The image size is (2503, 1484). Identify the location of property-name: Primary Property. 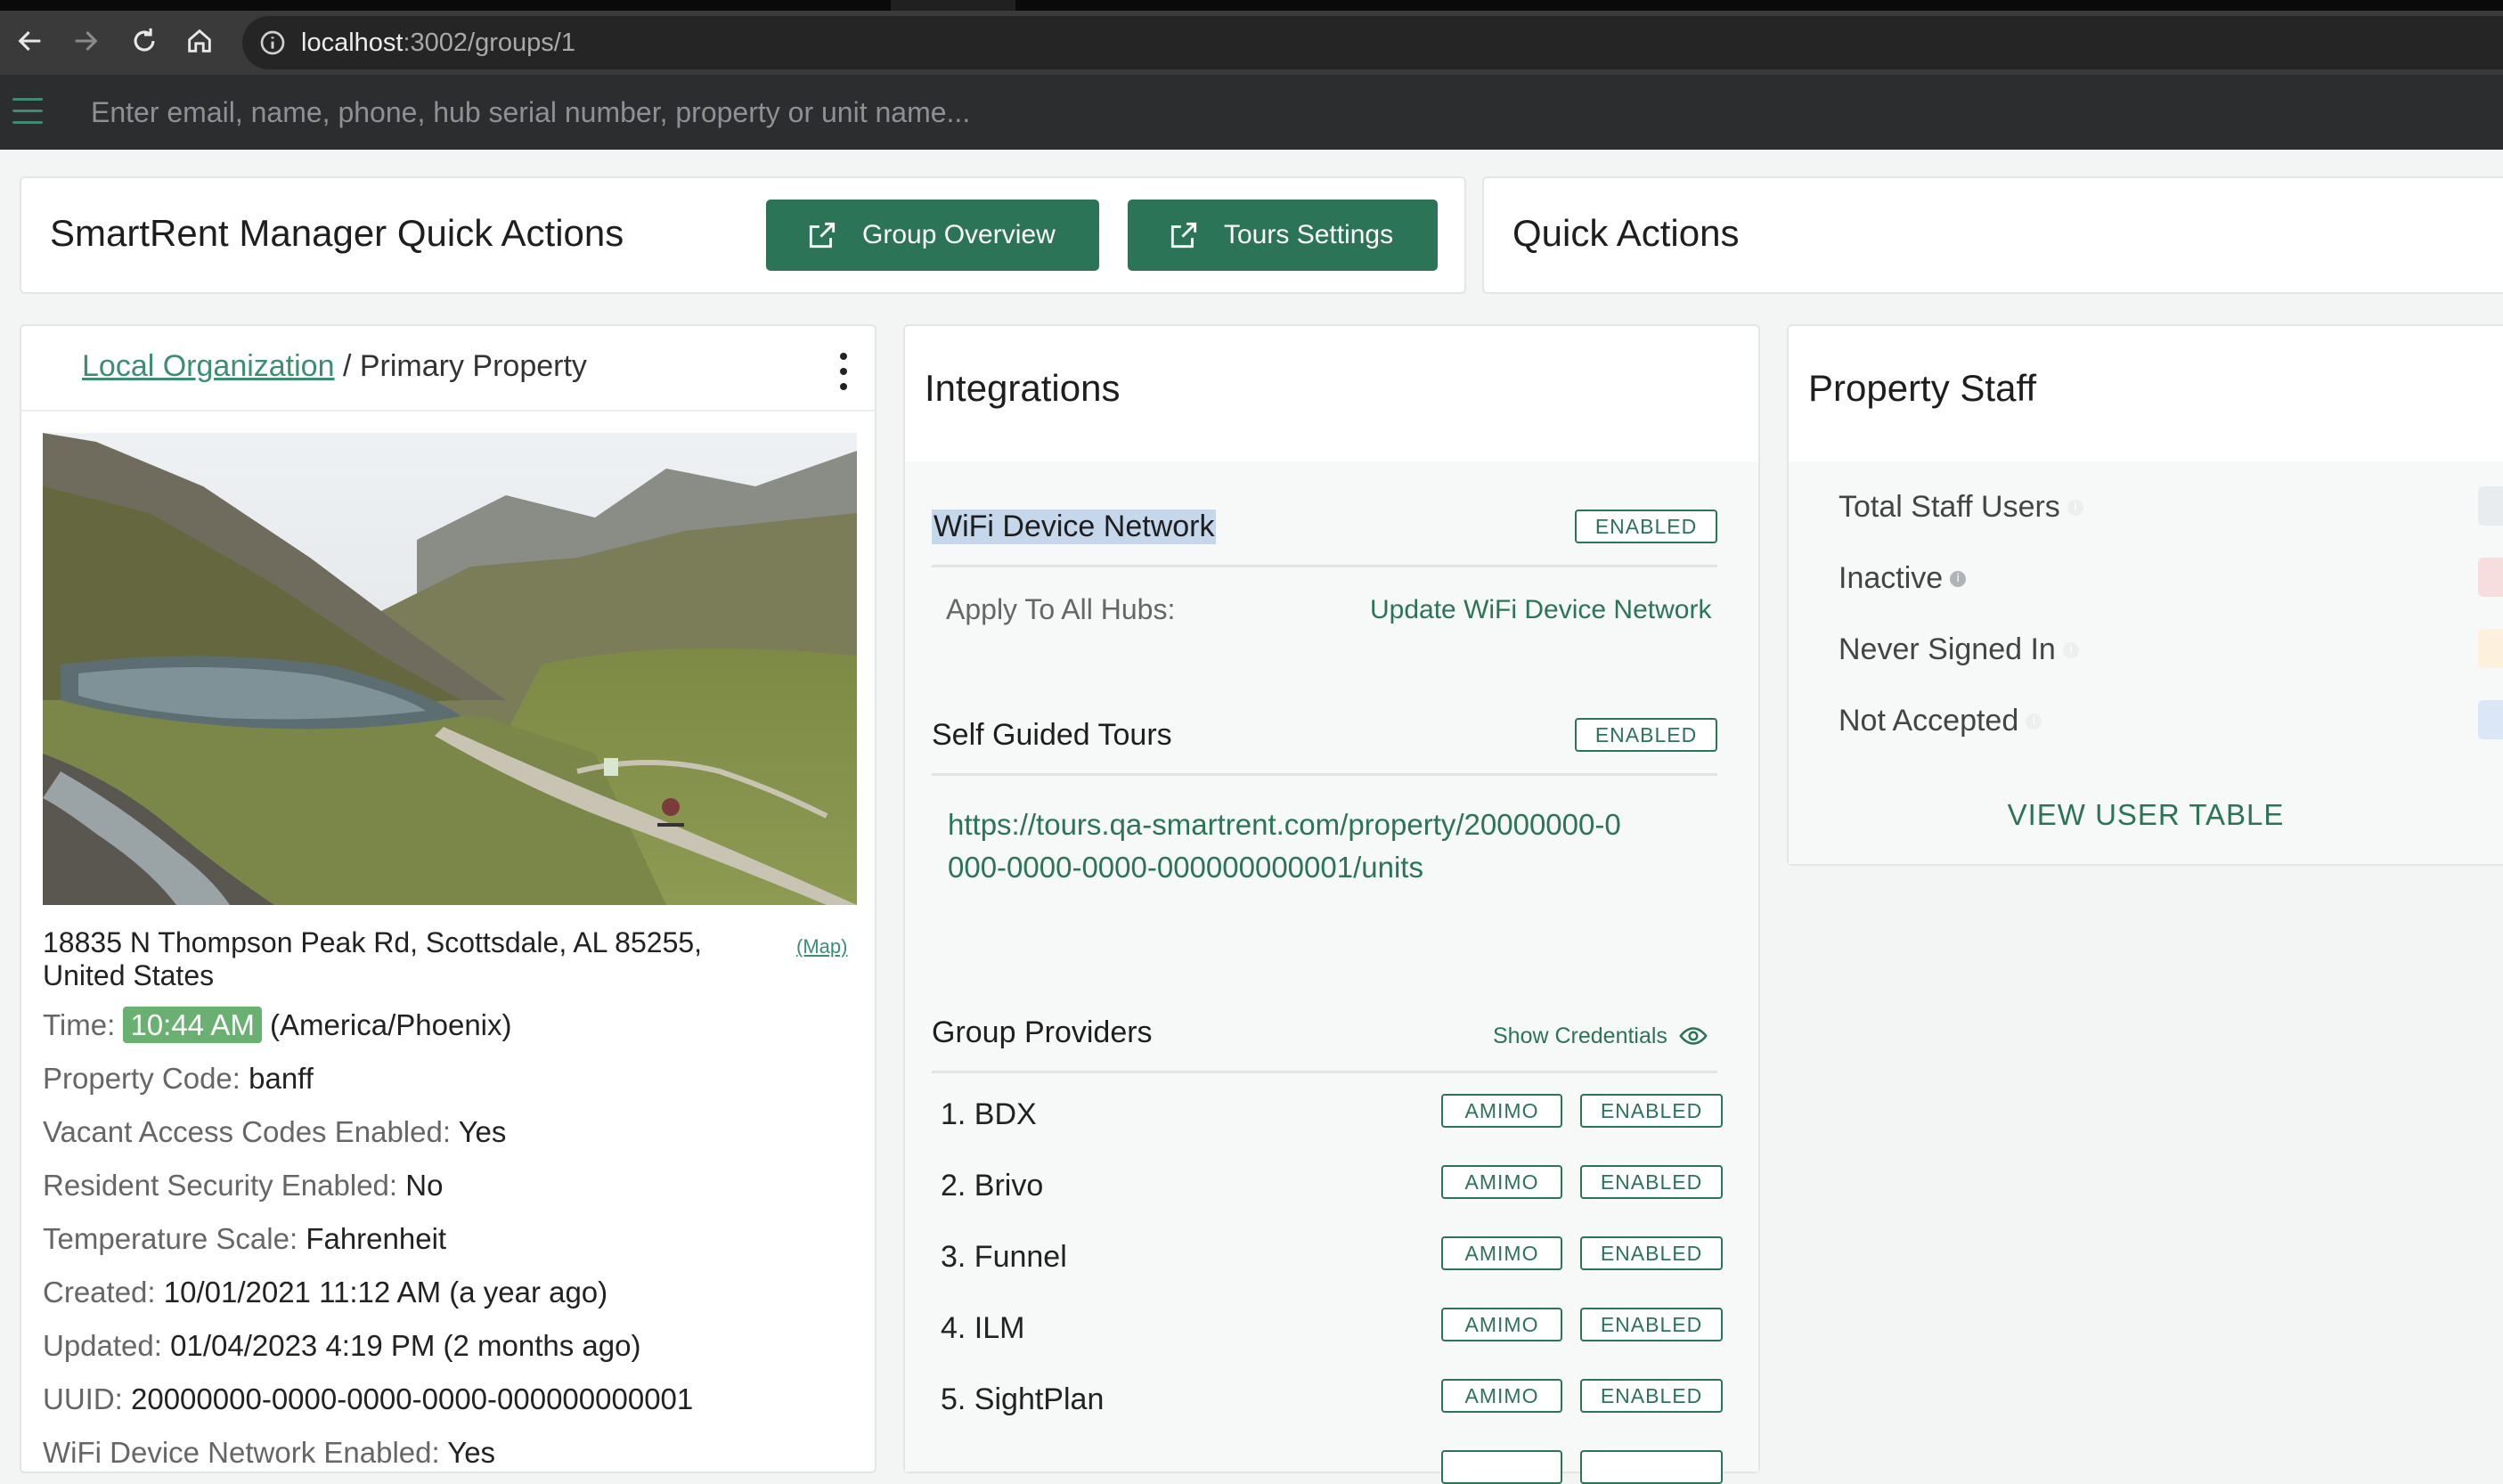
(473, 366).